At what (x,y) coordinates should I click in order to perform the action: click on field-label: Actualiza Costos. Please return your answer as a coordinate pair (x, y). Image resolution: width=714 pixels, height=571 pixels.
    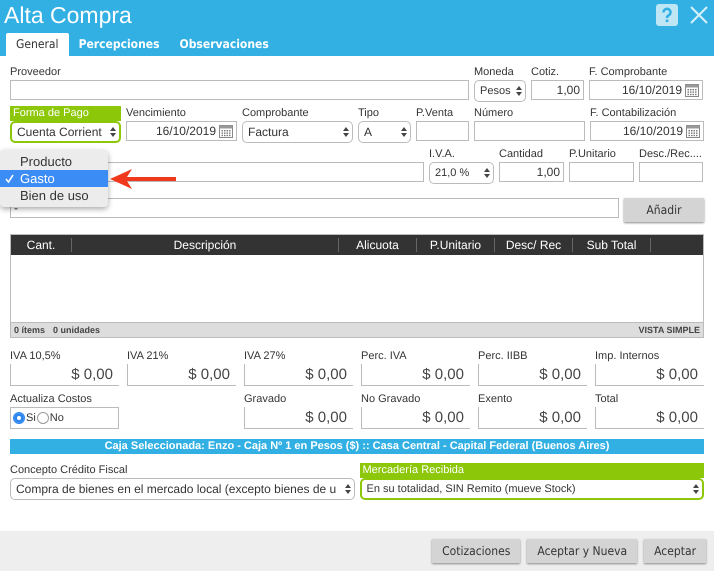
    Looking at the image, I should click on (51, 399).